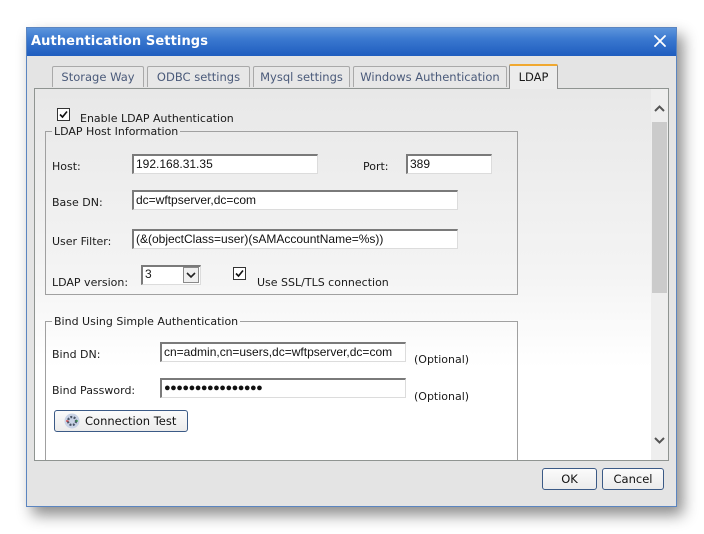 This screenshot has width=704, height=534. I want to click on base-dn-label: Base DN:, so click(77, 202).